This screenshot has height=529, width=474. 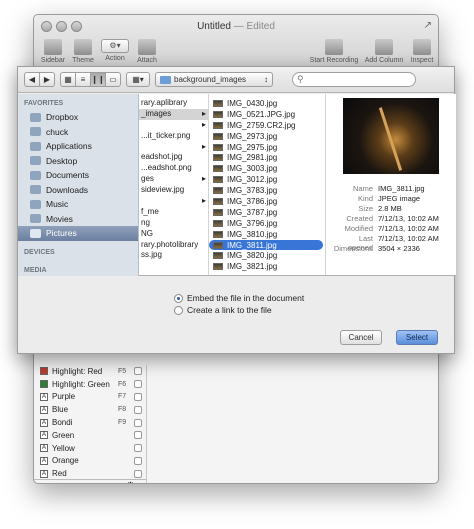 I want to click on toolbar-theme: Theme, so click(x=83, y=51).